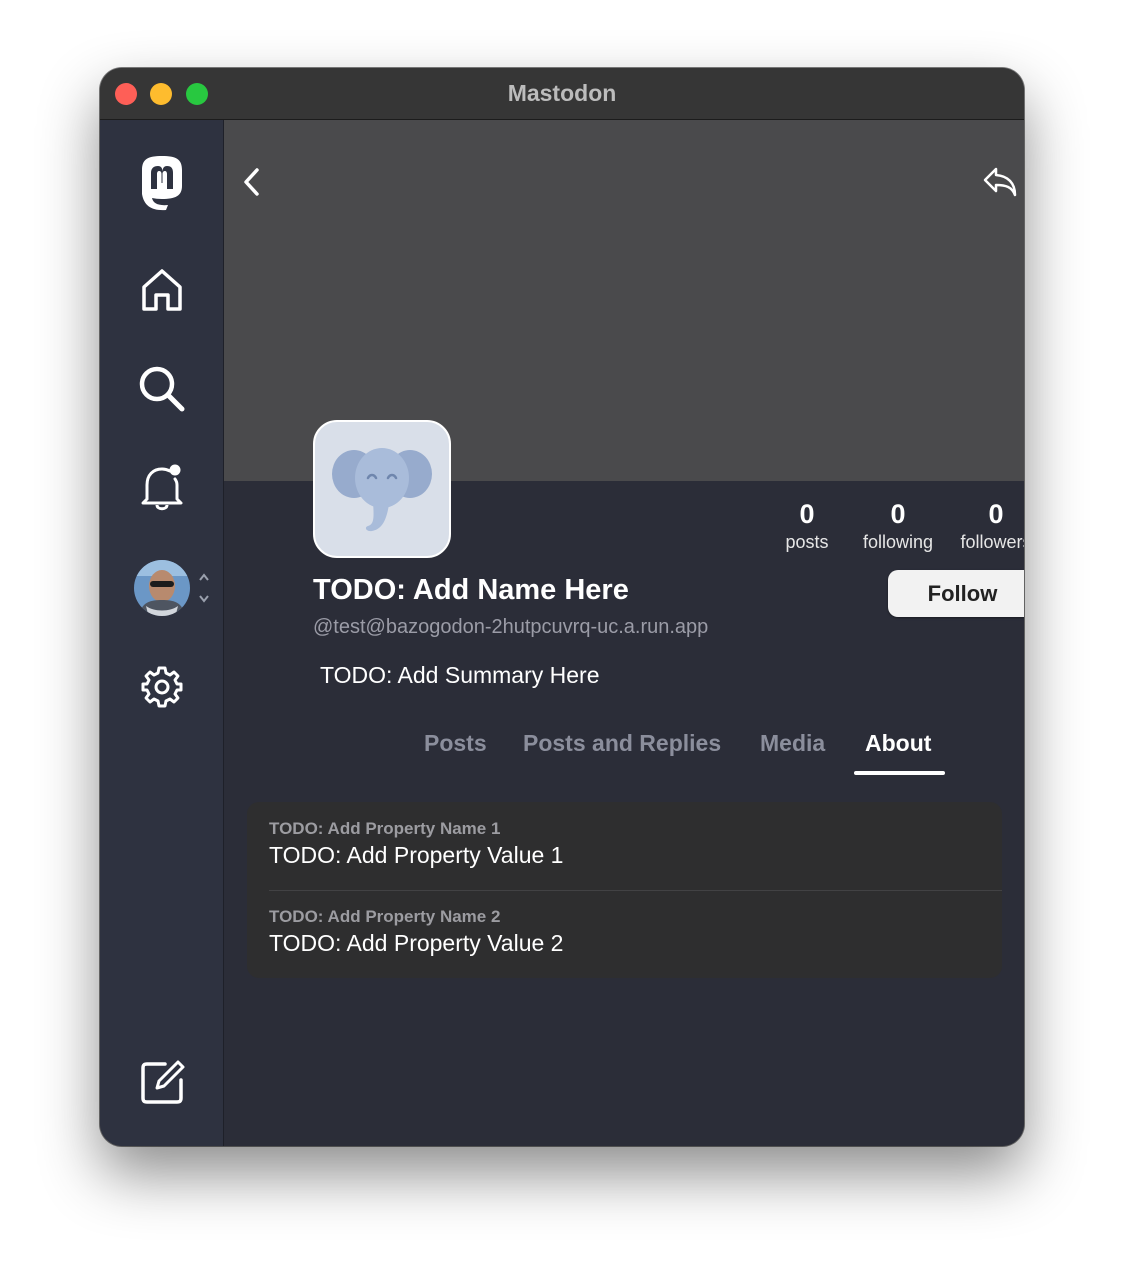 Image resolution: width=1124 pixels, height=1280 pixels. I want to click on account-avatar, so click(173, 588).